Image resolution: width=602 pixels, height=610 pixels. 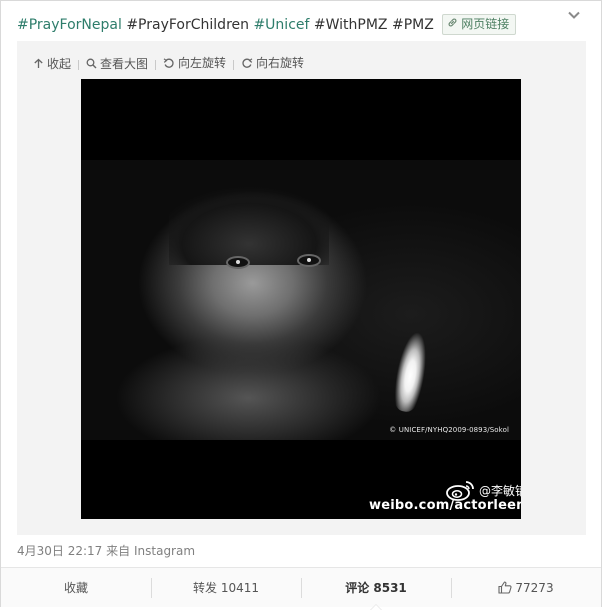 I want to click on repost-label: 转发 10411, so click(x=226, y=587).